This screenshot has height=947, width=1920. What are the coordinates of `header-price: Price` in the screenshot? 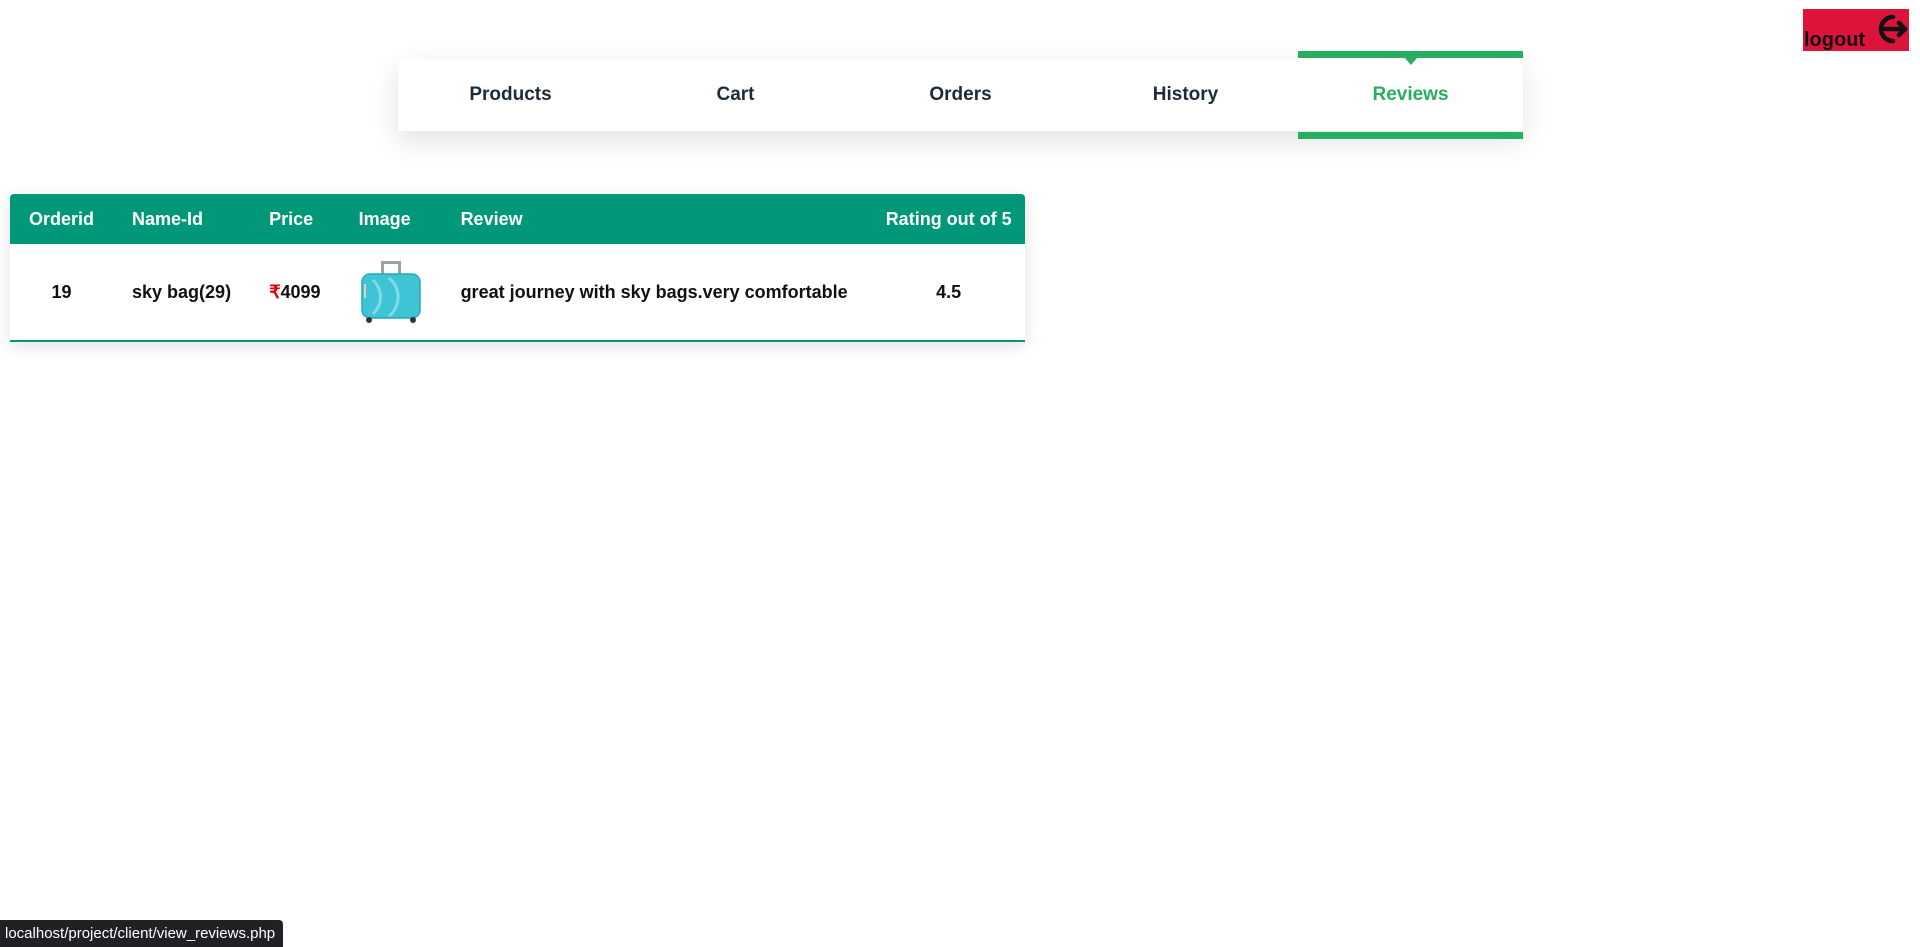 It's located at (291, 218).